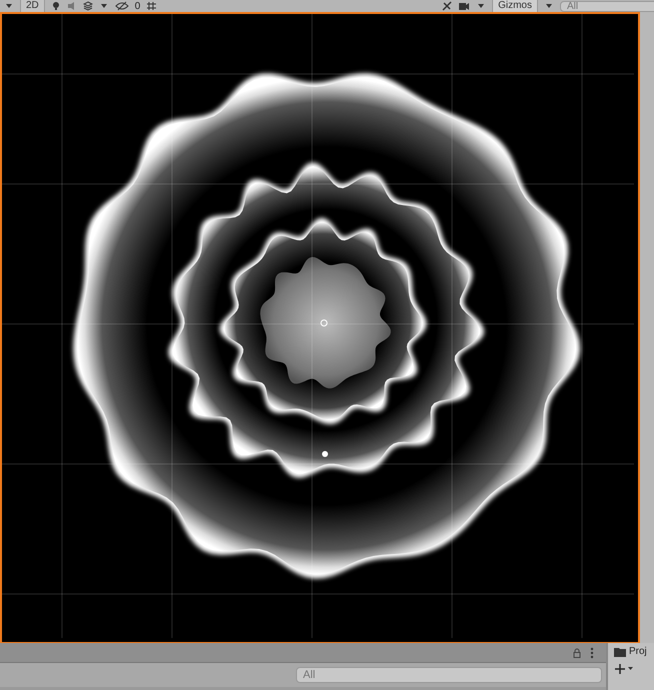 Image resolution: width=654 pixels, height=690 pixels. What do you see at coordinates (152, 6) in the screenshot?
I see `grid-icon` at bounding box center [152, 6].